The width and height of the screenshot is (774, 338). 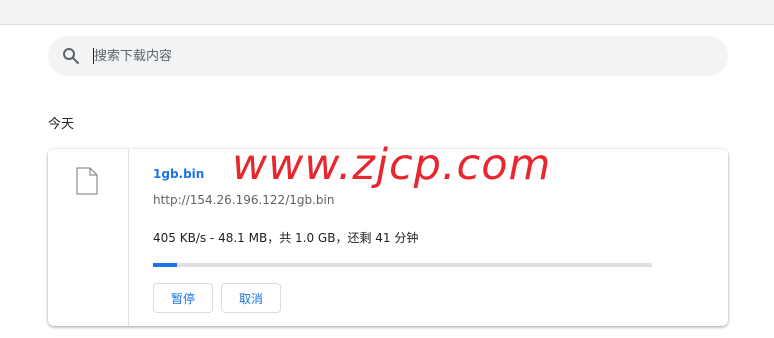 I want to click on search-bar, so click(x=388, y=56).